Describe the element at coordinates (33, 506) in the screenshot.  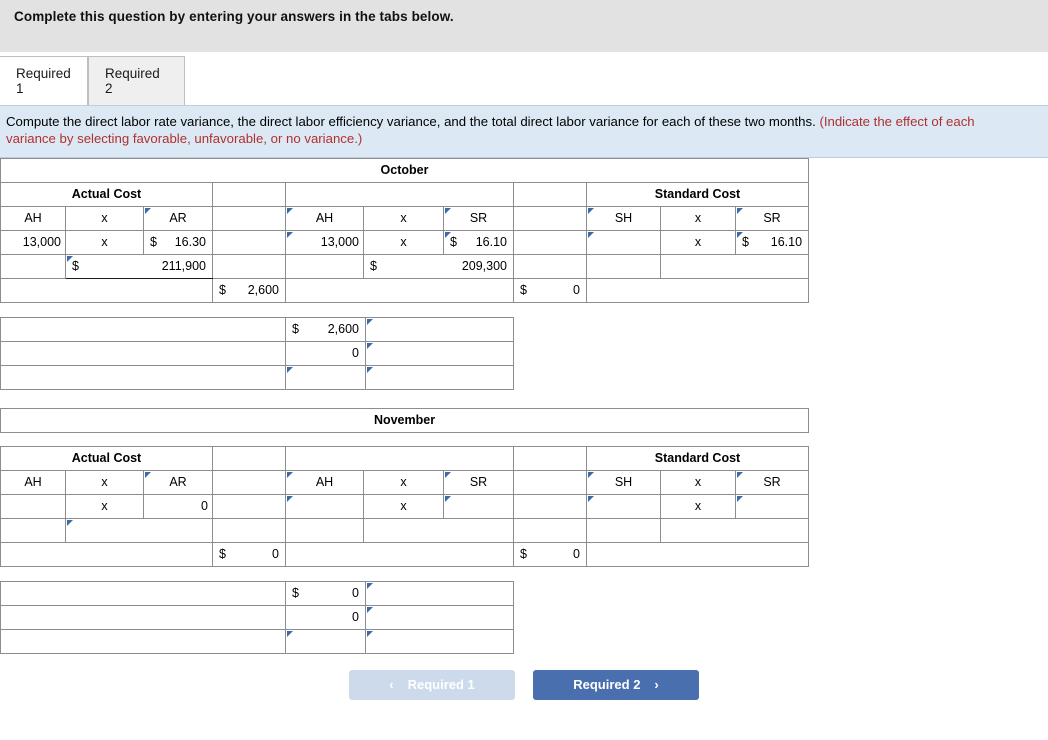
I see `november-actual-ah-input` at that location.